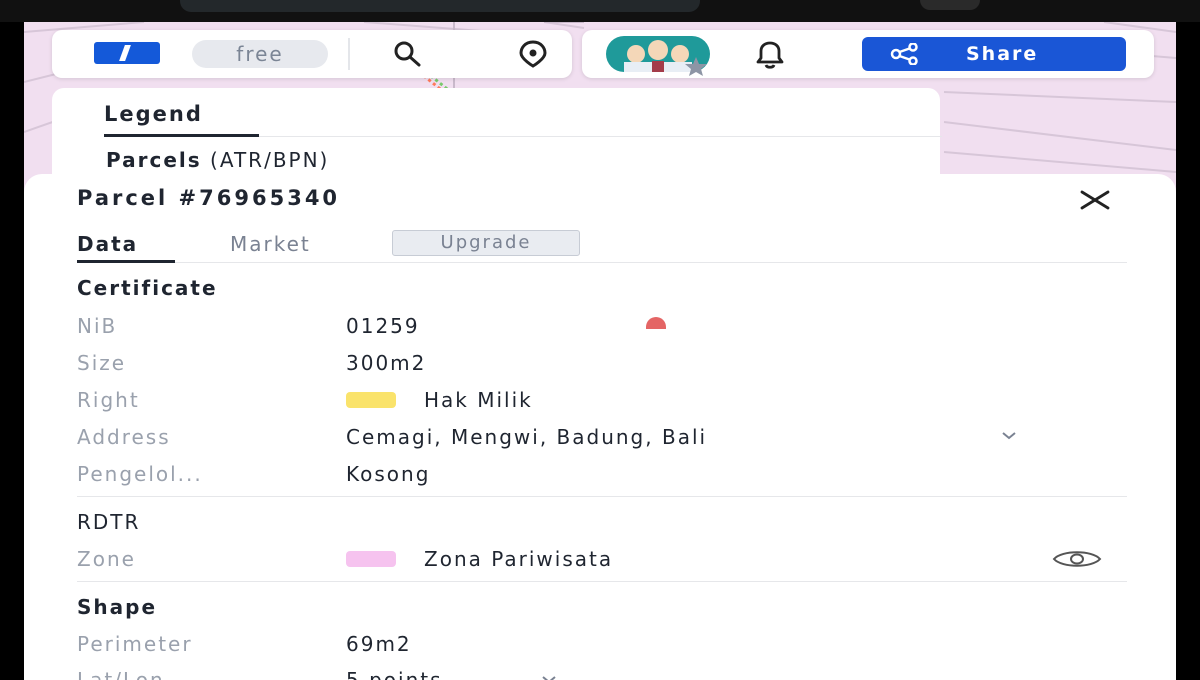 This screenshot has width=1200, height=680. I want to click on certificate-divider, so click(602, 496).